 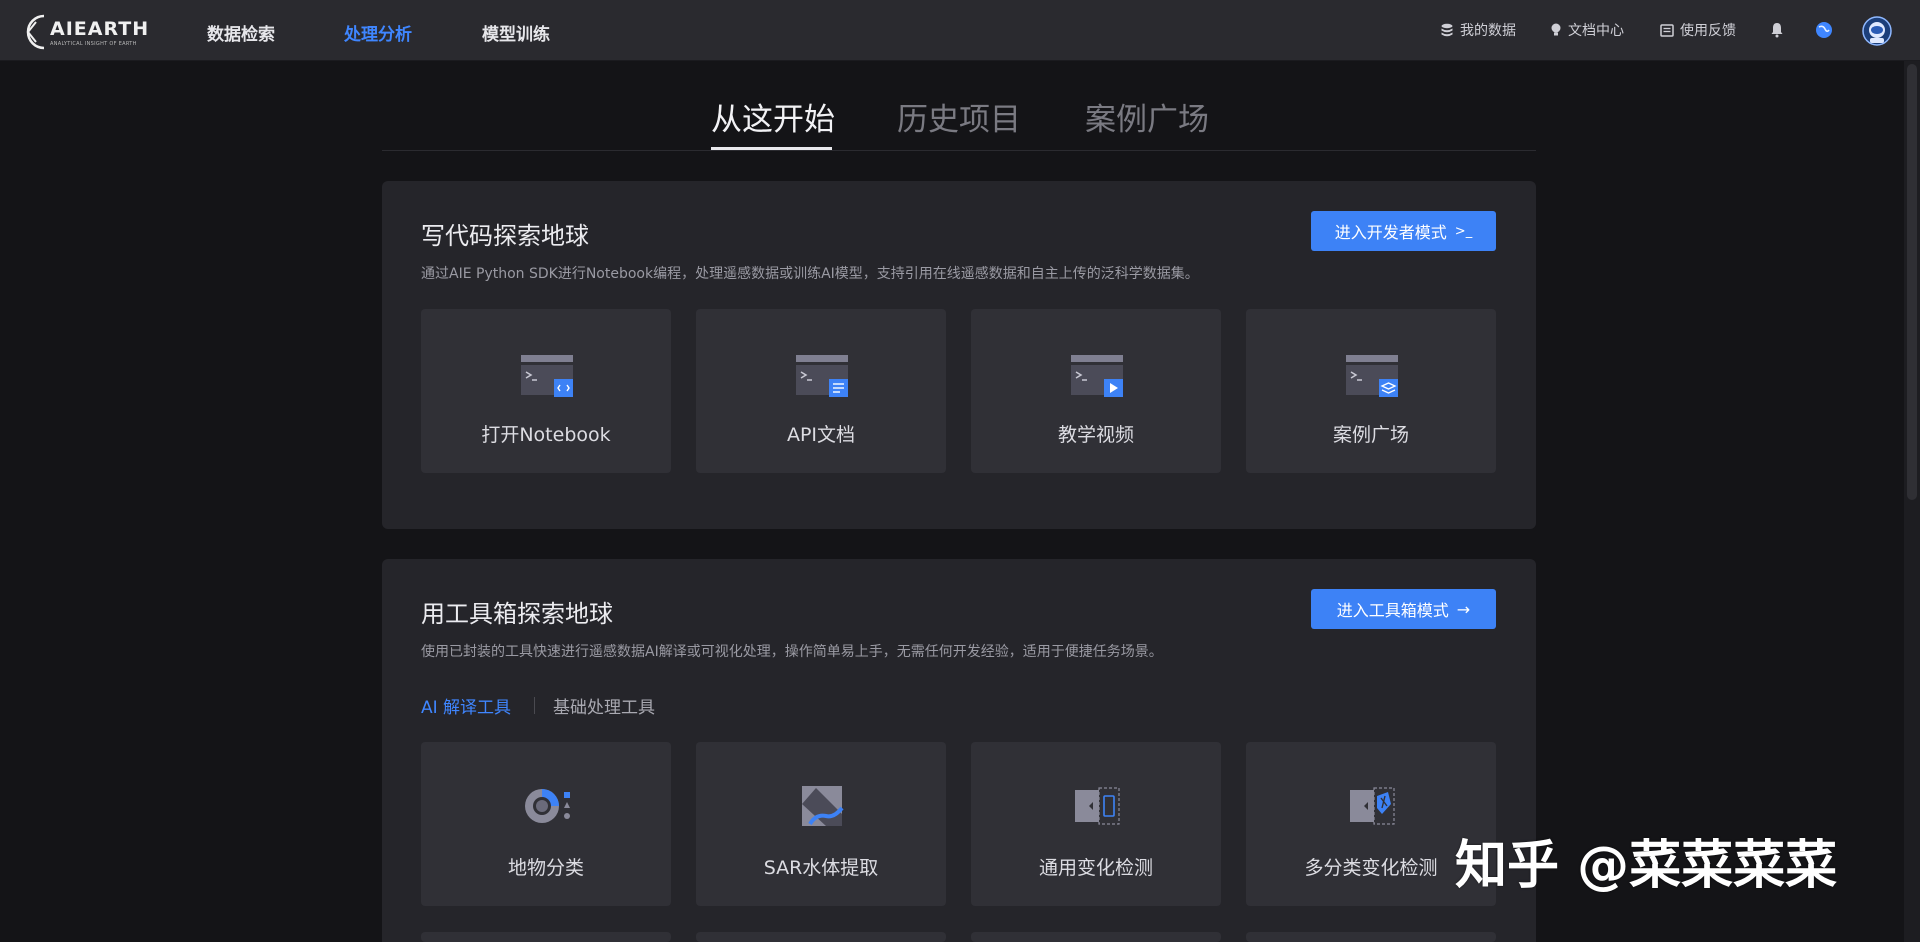 I want to click on toolbox-mode-label: 进入工具箱模式, so click(x=1392, y=610).